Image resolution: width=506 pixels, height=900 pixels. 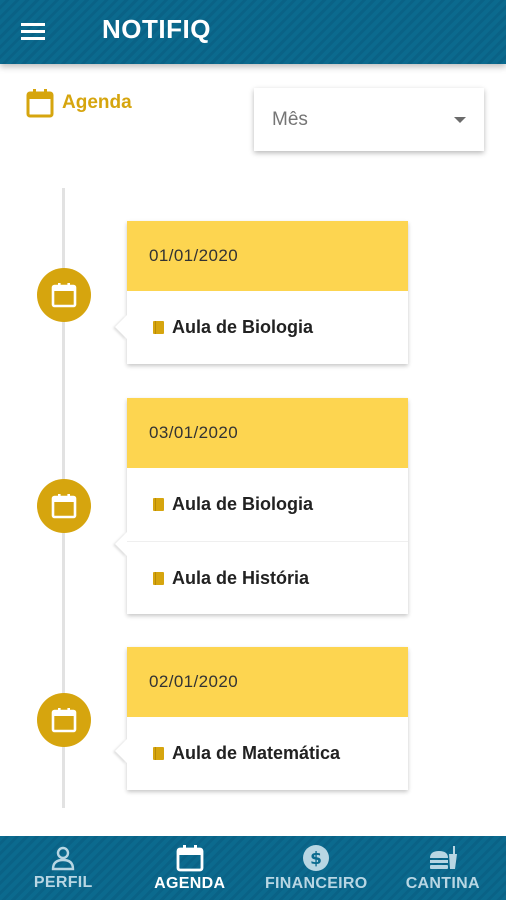 I want to click on bottom-navigation: PERFIL AGENDA $ FINANCEIRO CANTINA, so click(x=253, y=868).